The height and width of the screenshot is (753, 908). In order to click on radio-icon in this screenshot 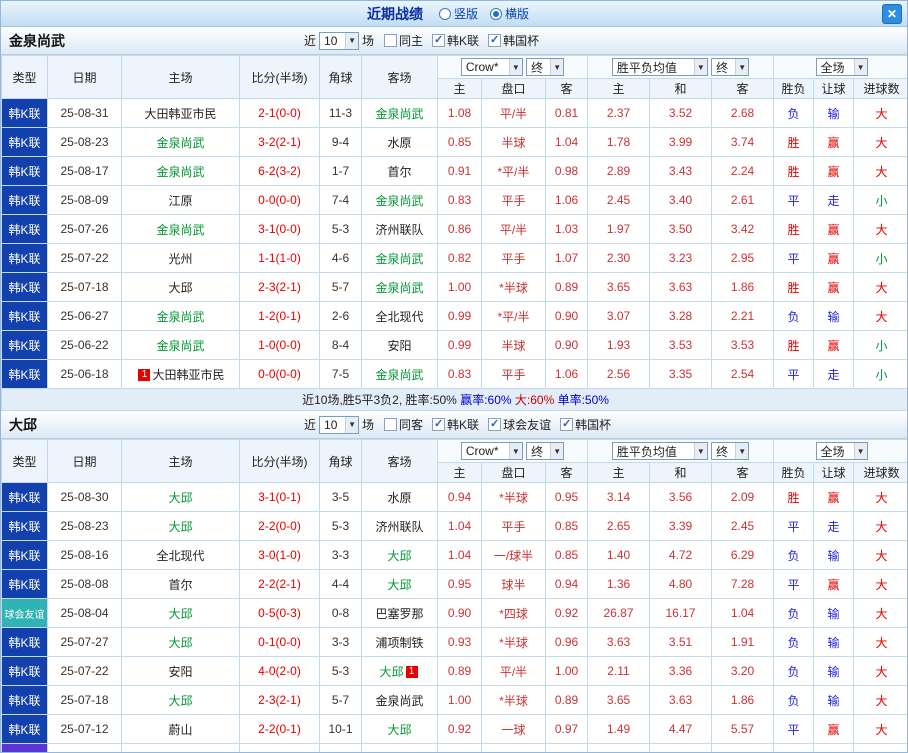, I will do `click(496, 13)`.